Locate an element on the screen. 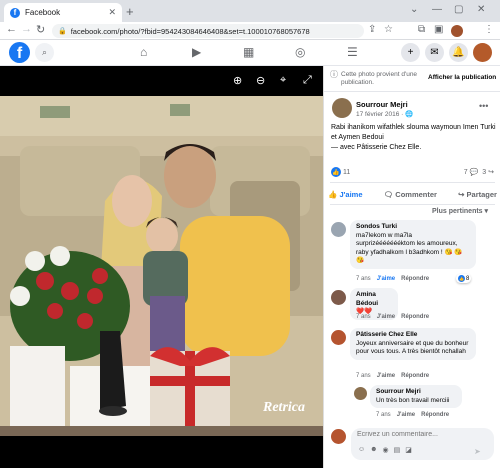 The width and height of the screenshot is (500, 468). post-with-tag: — avec Pâtisserie Chez Elle. is located at coordinates (376, 147).